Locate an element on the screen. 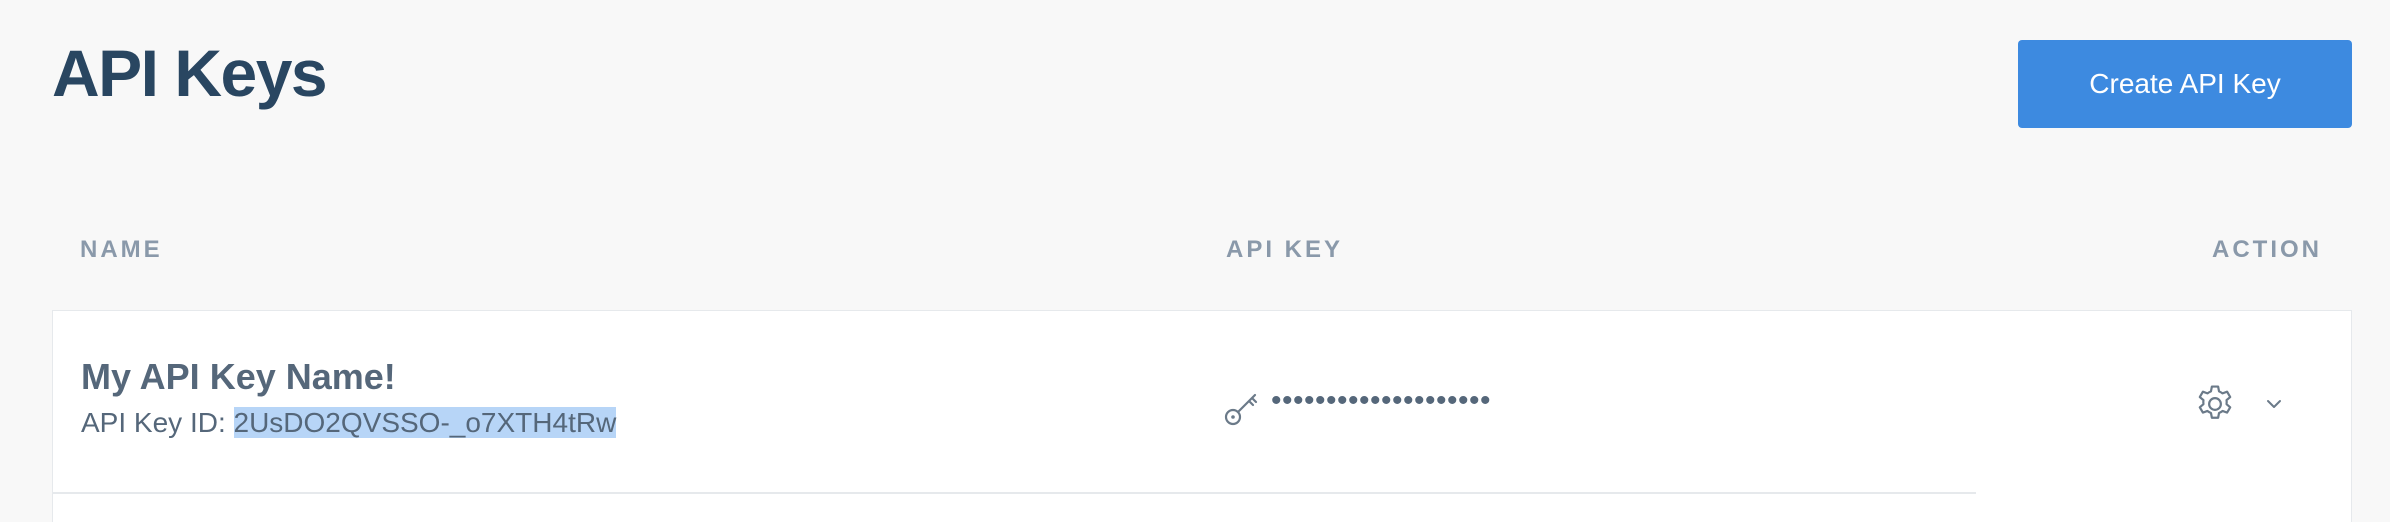  column-header-api-key: API KEY is located at coordinates (1285, 249).